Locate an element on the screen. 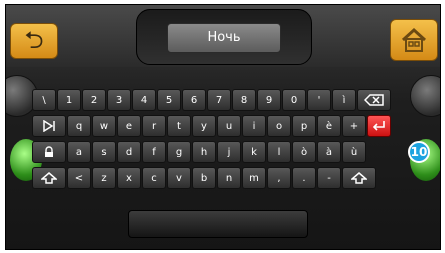 This screenshot has height=253, width=445. key-y: y is located at coordinates (204, 126).